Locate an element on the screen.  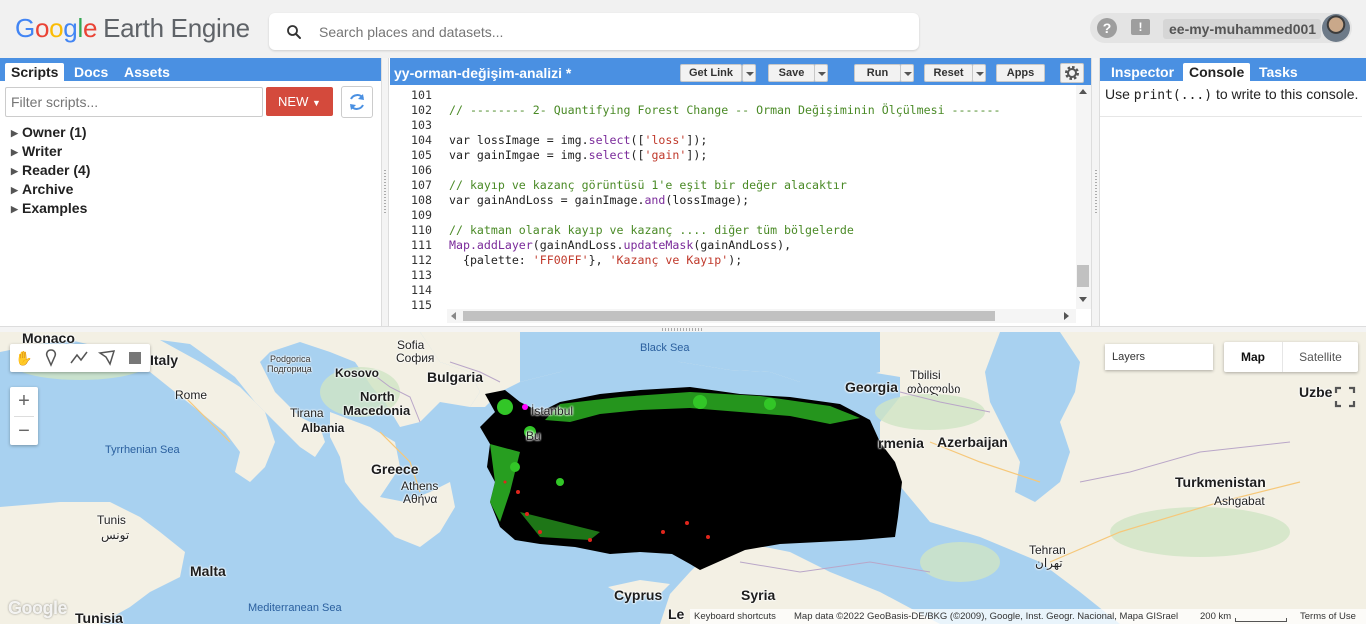
map-label-greece: Greece is located at coordinates (395, 469).